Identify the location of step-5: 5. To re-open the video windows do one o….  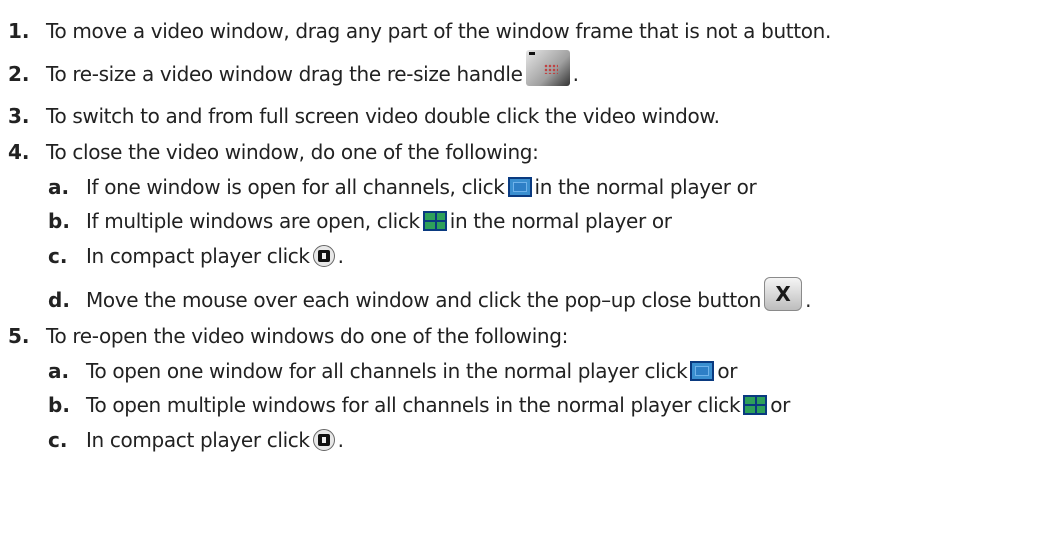
(530, 336).